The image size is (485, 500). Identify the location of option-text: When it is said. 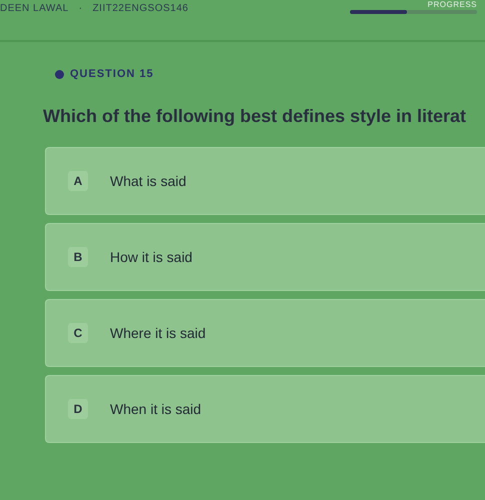
(156, 409).